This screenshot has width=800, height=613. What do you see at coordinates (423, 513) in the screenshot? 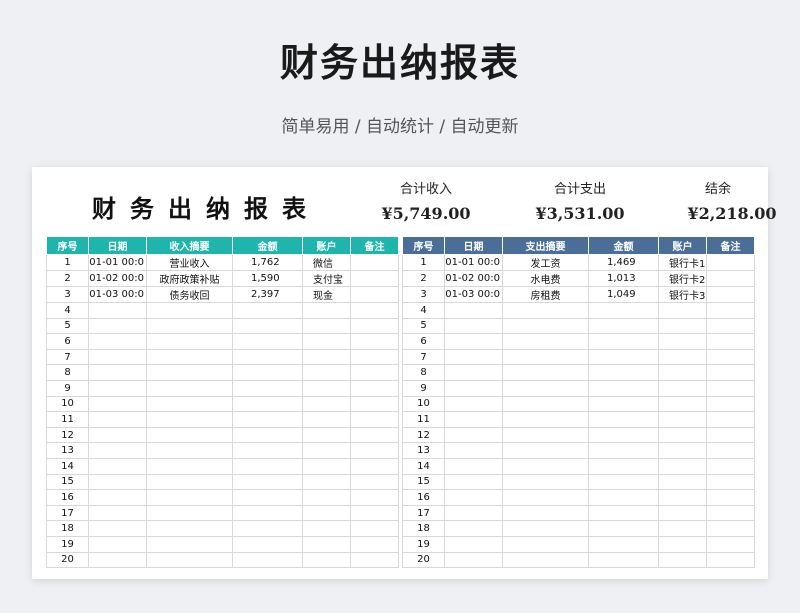
I see `expense-cell-index: 17` at bounding box center [423, 513].